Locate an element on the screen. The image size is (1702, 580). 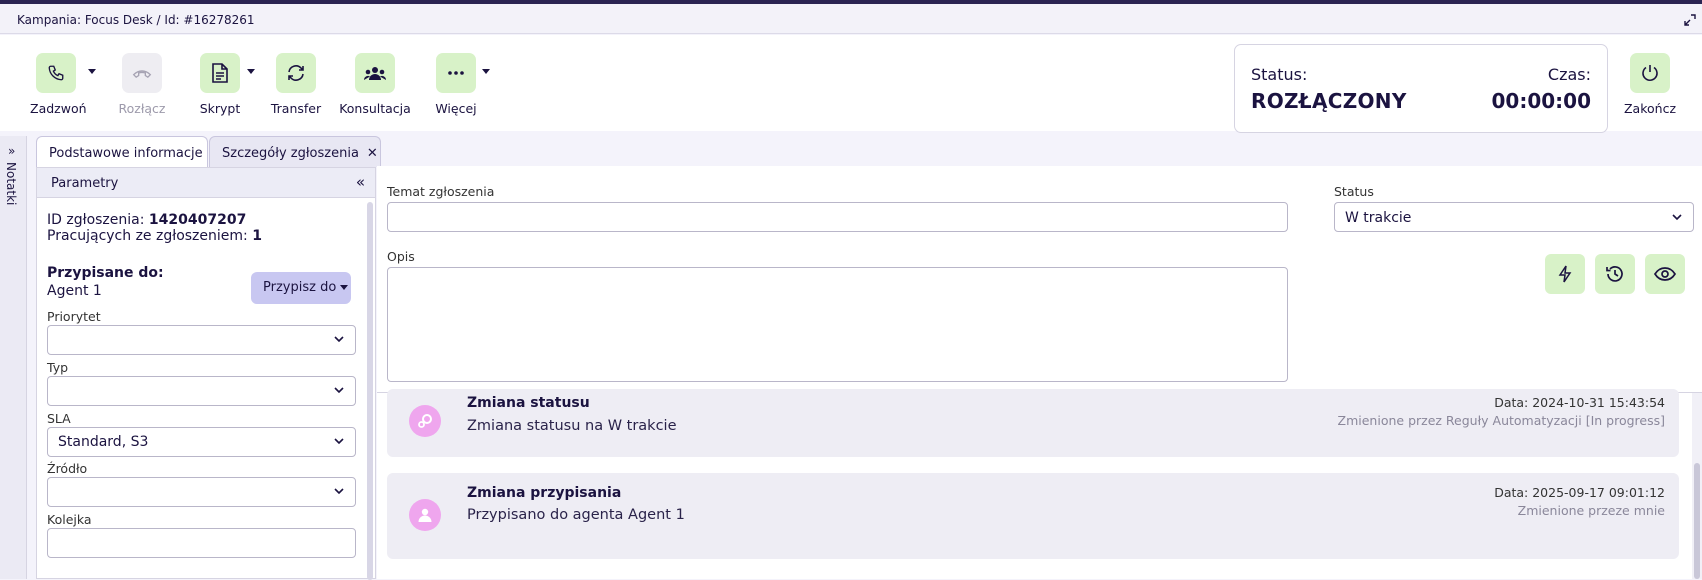
history-description: Przypisano do agenta Agent 1 is located at coordinates (576, 515).